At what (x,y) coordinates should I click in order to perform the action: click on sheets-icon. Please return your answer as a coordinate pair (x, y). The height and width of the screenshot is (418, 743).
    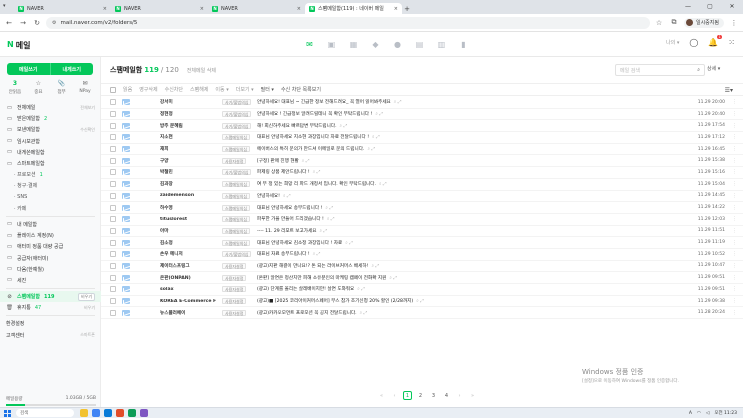
    Looking at the image, I should click on (132, 413).